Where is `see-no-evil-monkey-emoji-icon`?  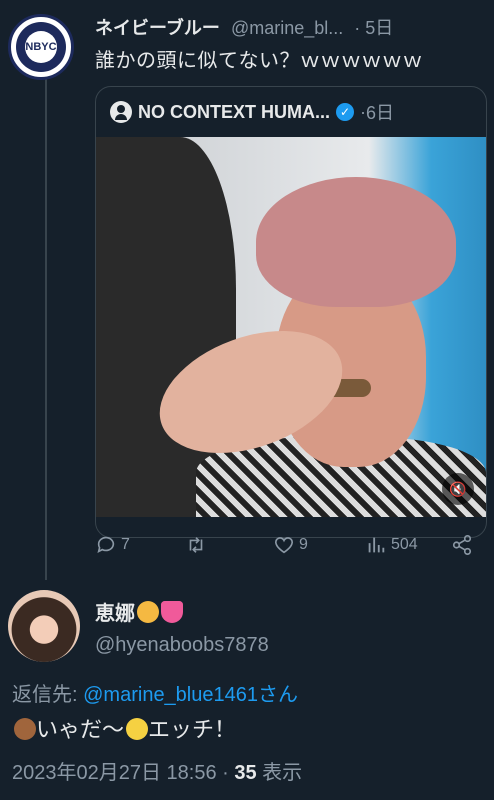 see-no-evil-monkey-emoji-icon is located at coordinates (25, 729).